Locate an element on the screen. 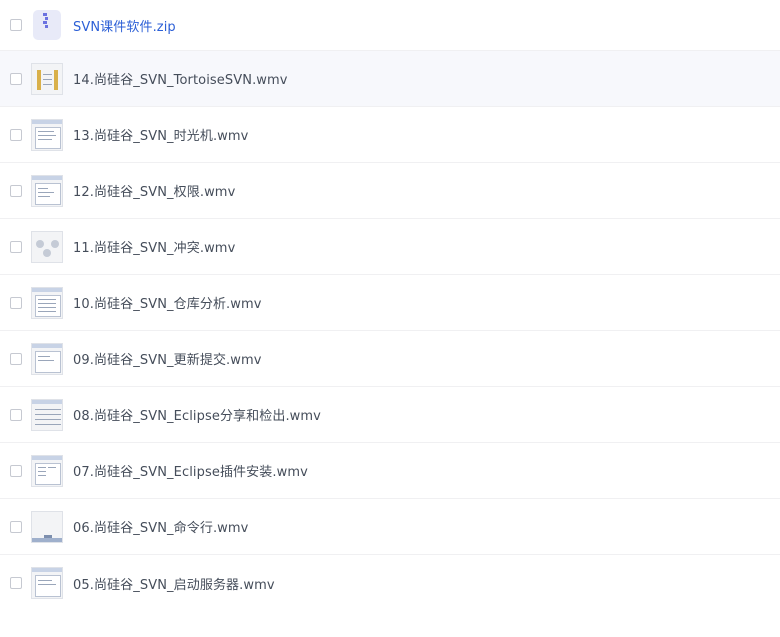 The height and width of the screenshot is (637, 780). file-name: 12.尚硅谷_SVN_权限.wmv is located at coordinates (154, 190).